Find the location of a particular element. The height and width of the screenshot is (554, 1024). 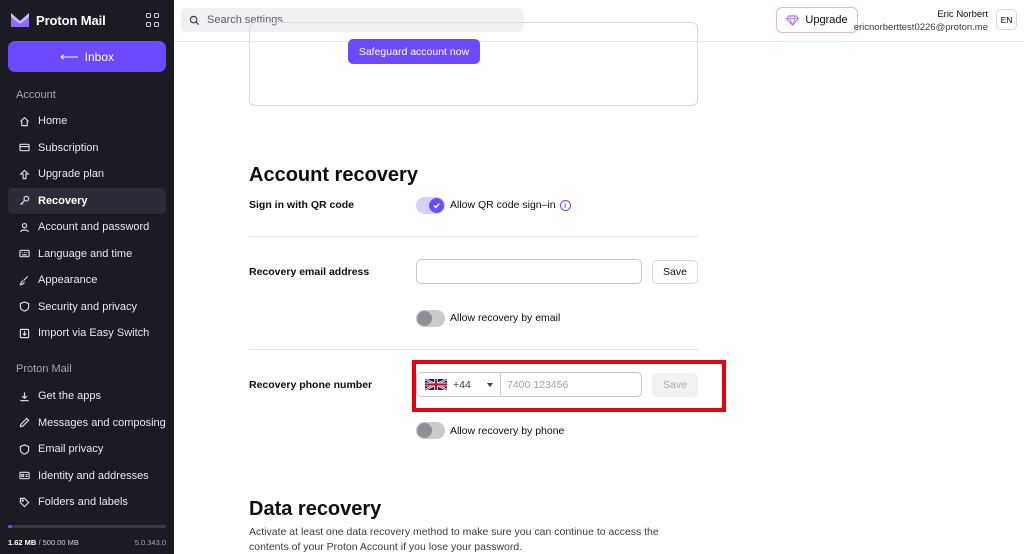

sidebar-item-messages-and-composing: Messages and composing is located at coordinates (87, 423).